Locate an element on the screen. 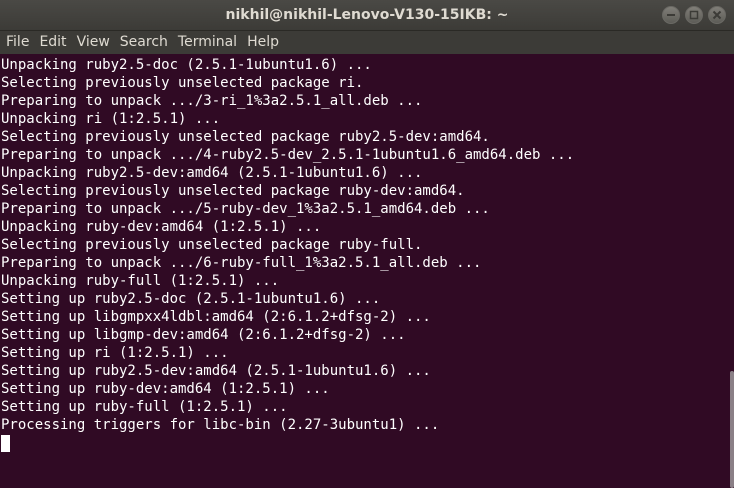  maximize-button is located at coordinates (694, 15).